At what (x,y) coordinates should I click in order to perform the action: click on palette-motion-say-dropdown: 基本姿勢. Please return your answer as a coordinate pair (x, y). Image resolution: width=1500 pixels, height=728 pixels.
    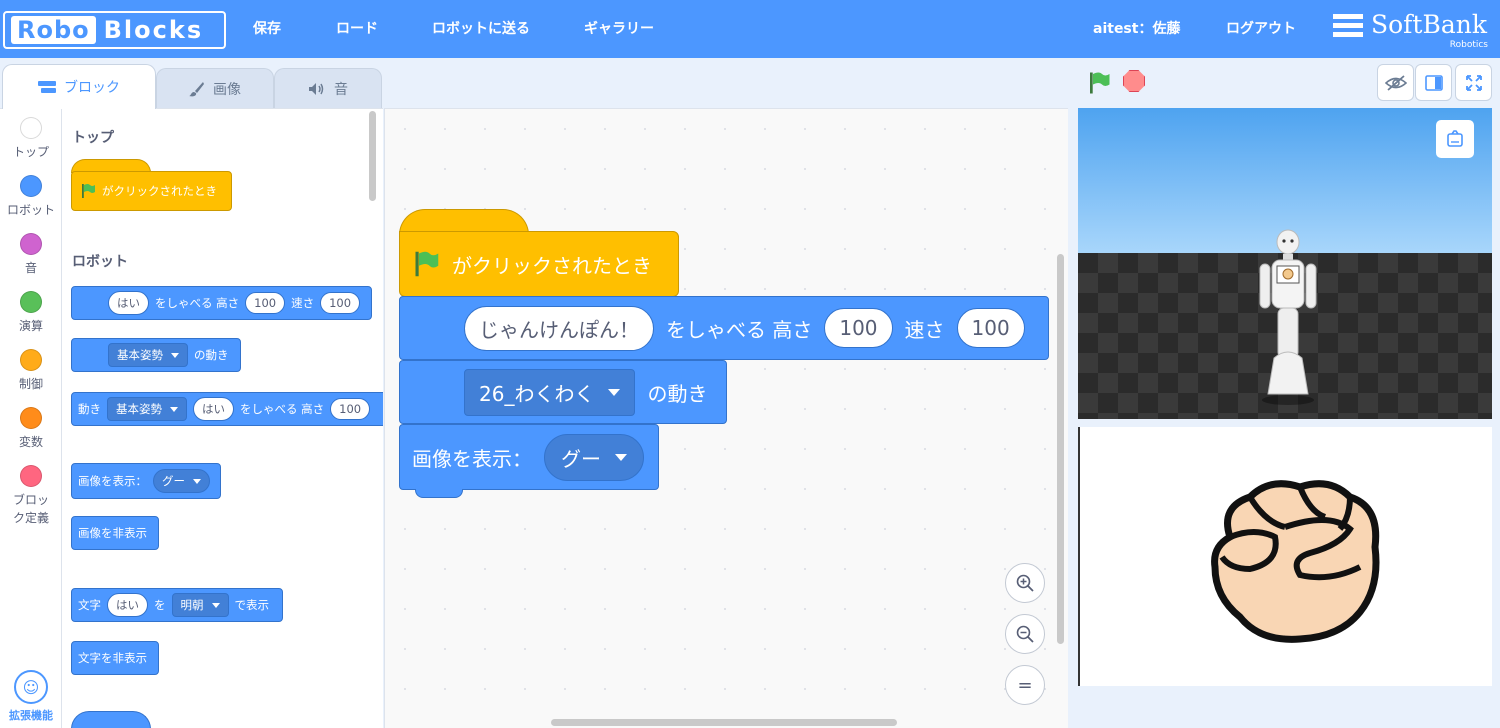
    Looking at the image, I should click on (147, 409).